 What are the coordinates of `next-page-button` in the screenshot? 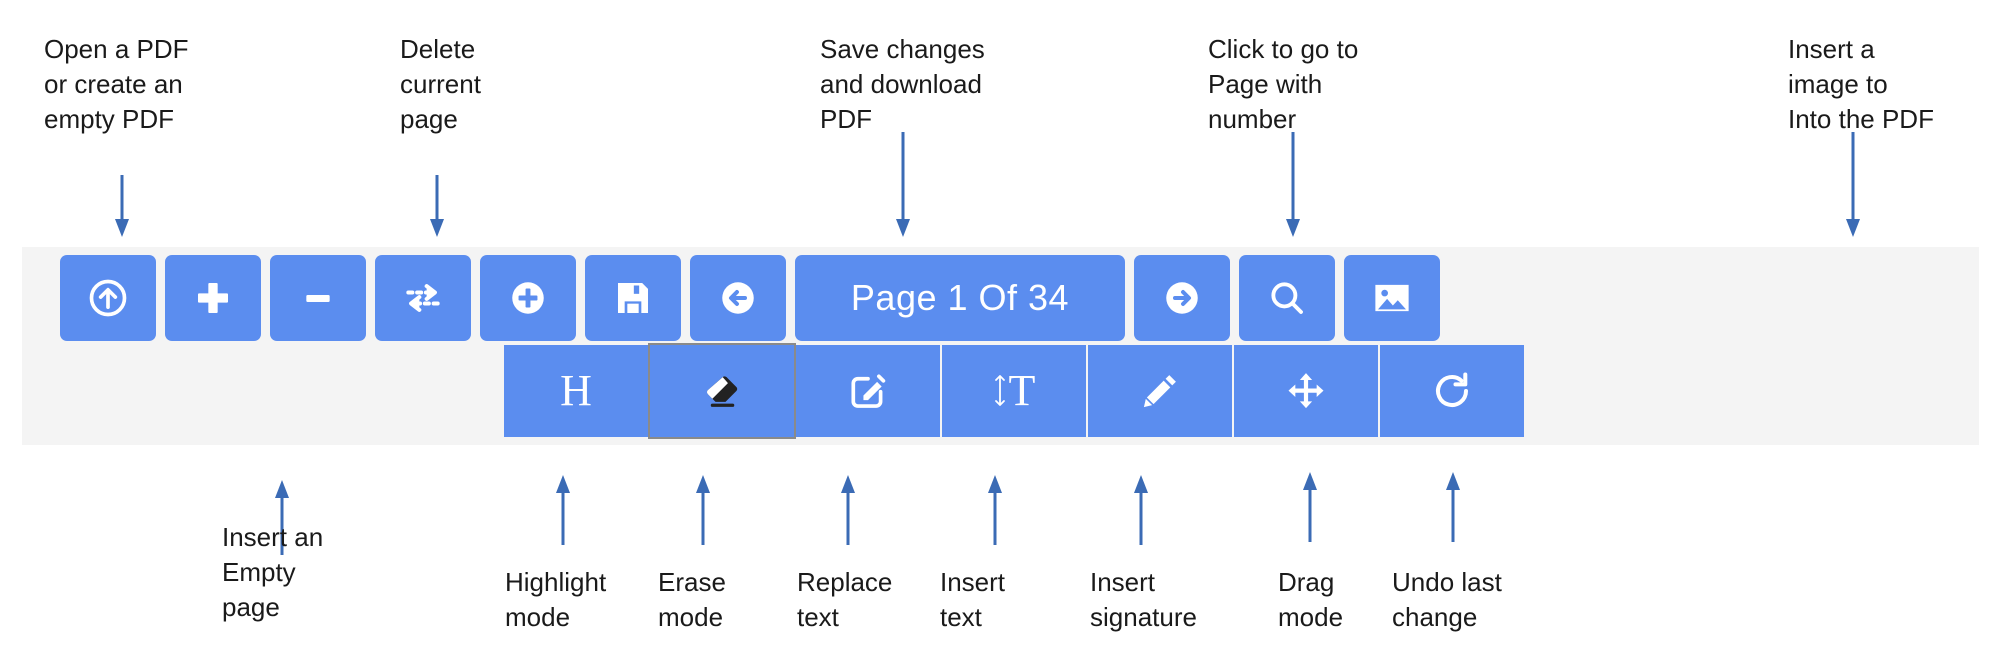 It's located at (1182, 298).